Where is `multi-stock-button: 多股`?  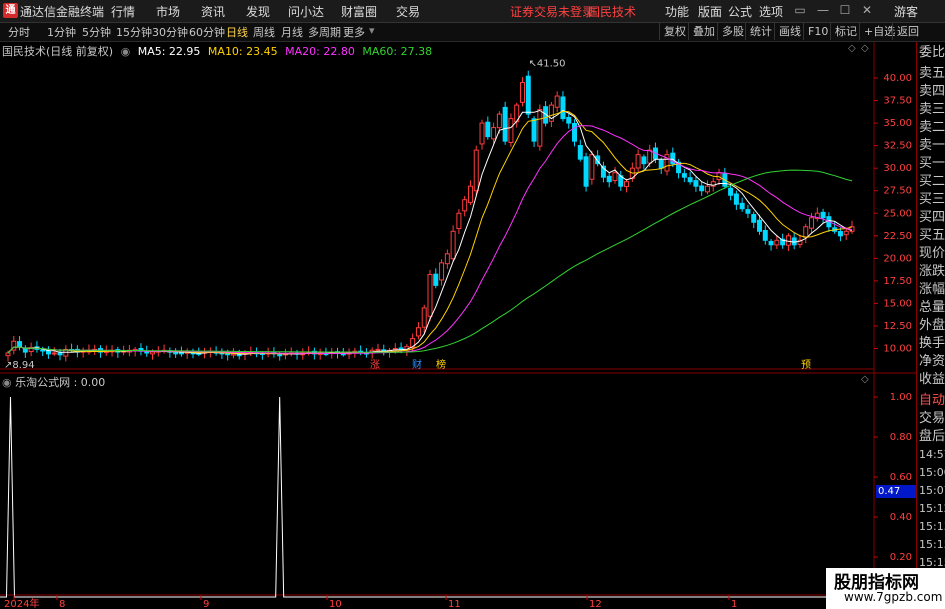
multi-stock-button: 多股 is located at coordinates (732, 31).